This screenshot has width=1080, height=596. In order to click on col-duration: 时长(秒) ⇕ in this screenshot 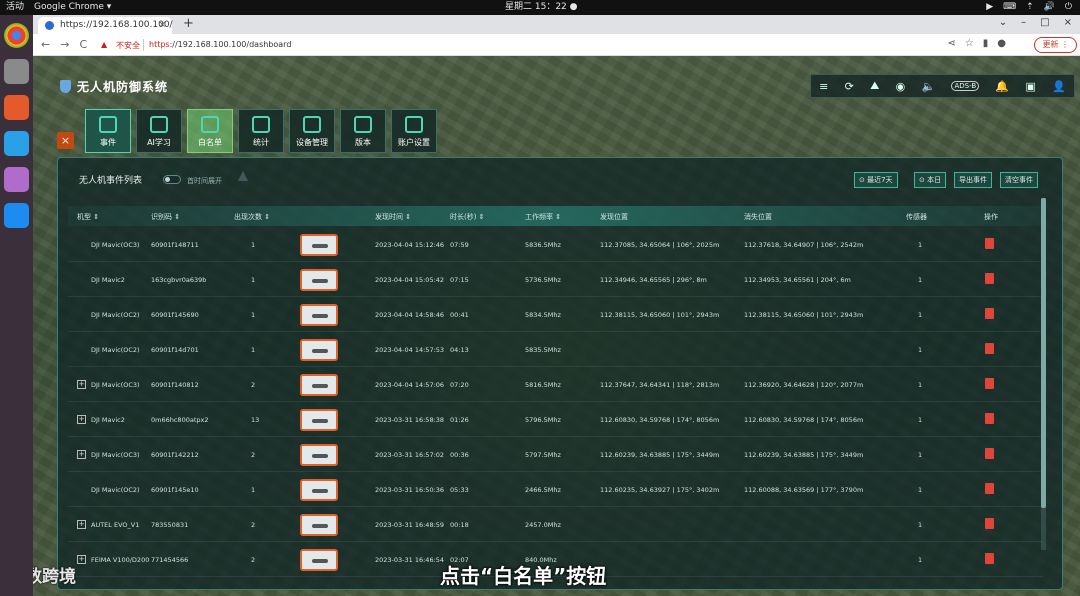, I will do `click(467, 217)`.